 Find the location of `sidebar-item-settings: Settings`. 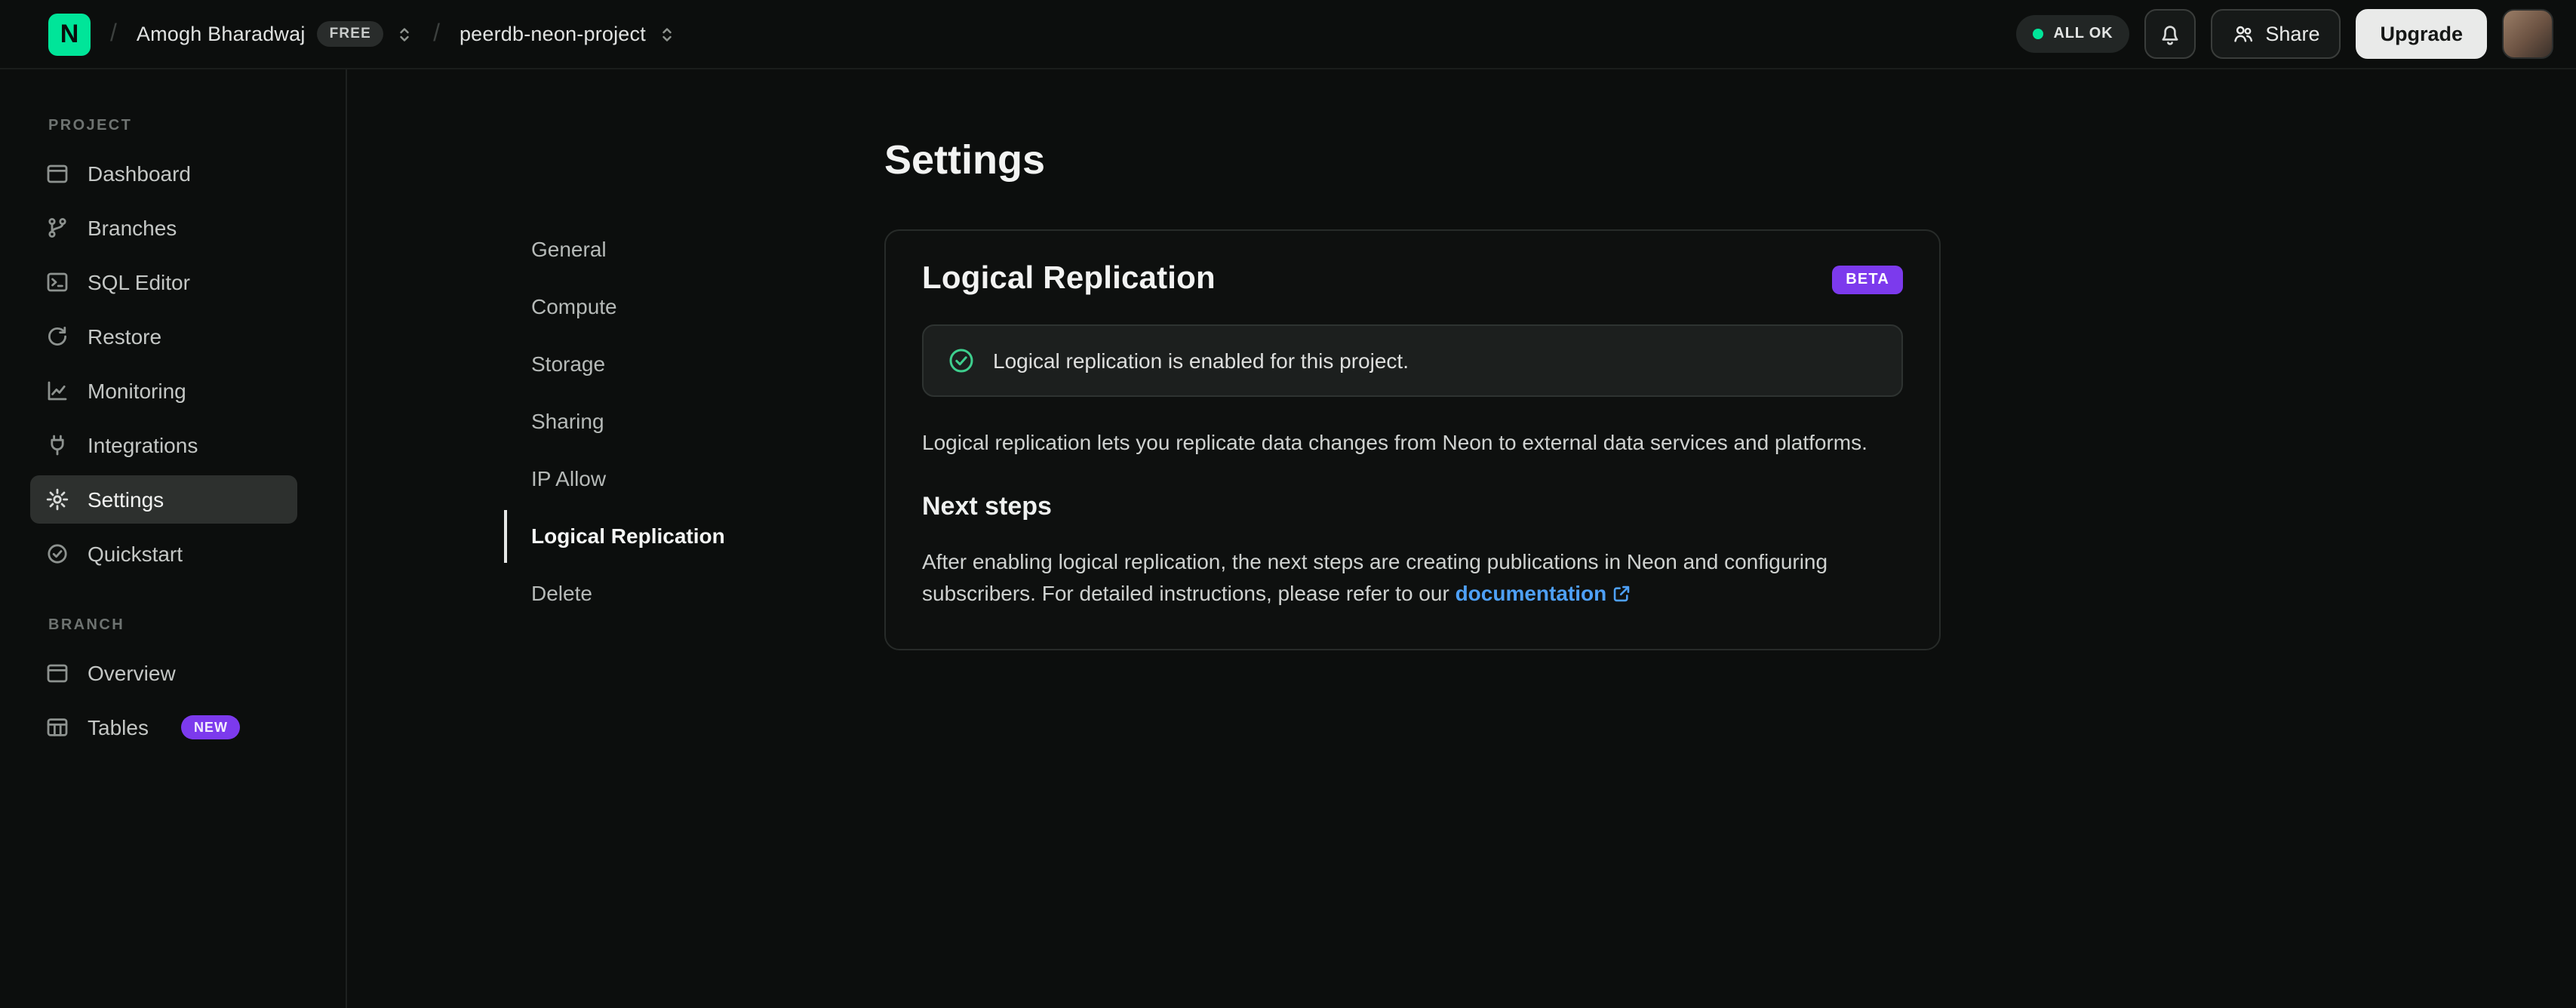

sidebar-item-settings: Settings is located at coordinates (163, 499).